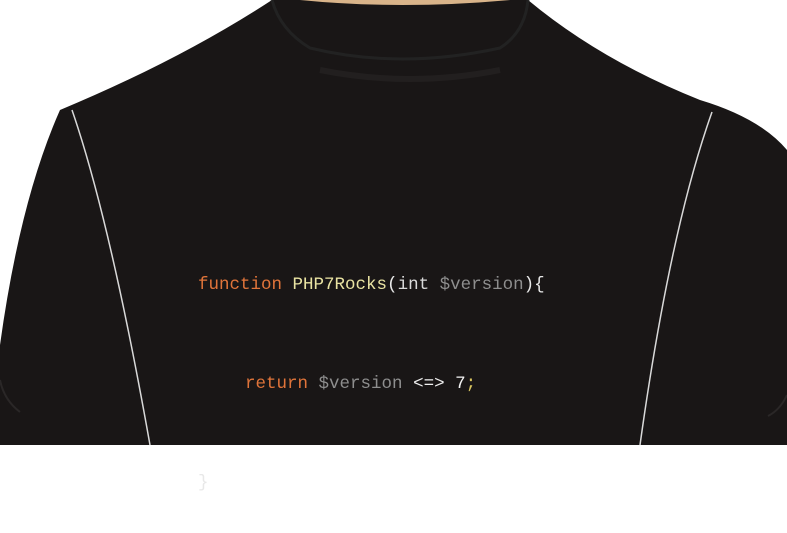 Image resolution: width=787 pixels, height=533 pixels. I want to click on keyword-return: return, so click(277, 384).